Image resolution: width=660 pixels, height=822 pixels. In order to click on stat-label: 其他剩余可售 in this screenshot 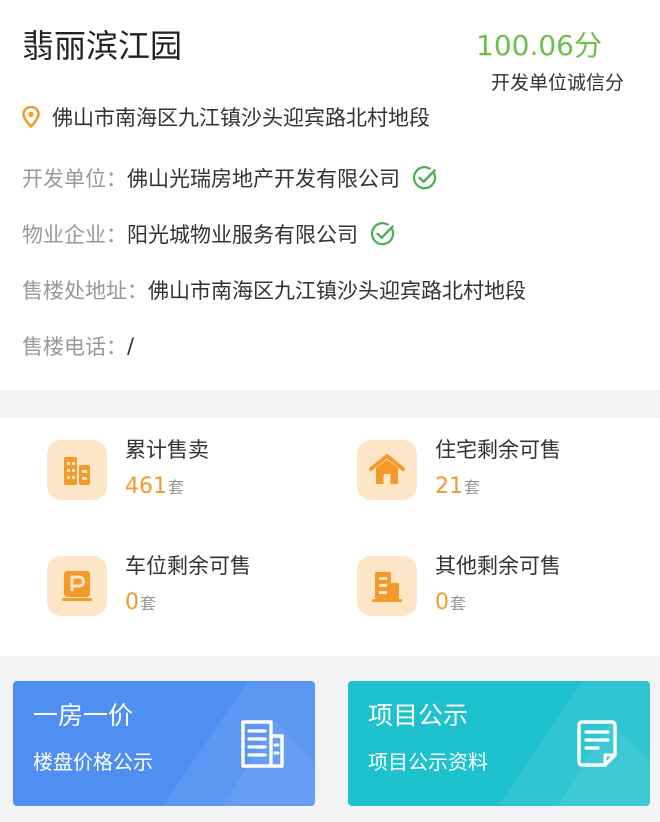, I will do `click(498, 566)`.